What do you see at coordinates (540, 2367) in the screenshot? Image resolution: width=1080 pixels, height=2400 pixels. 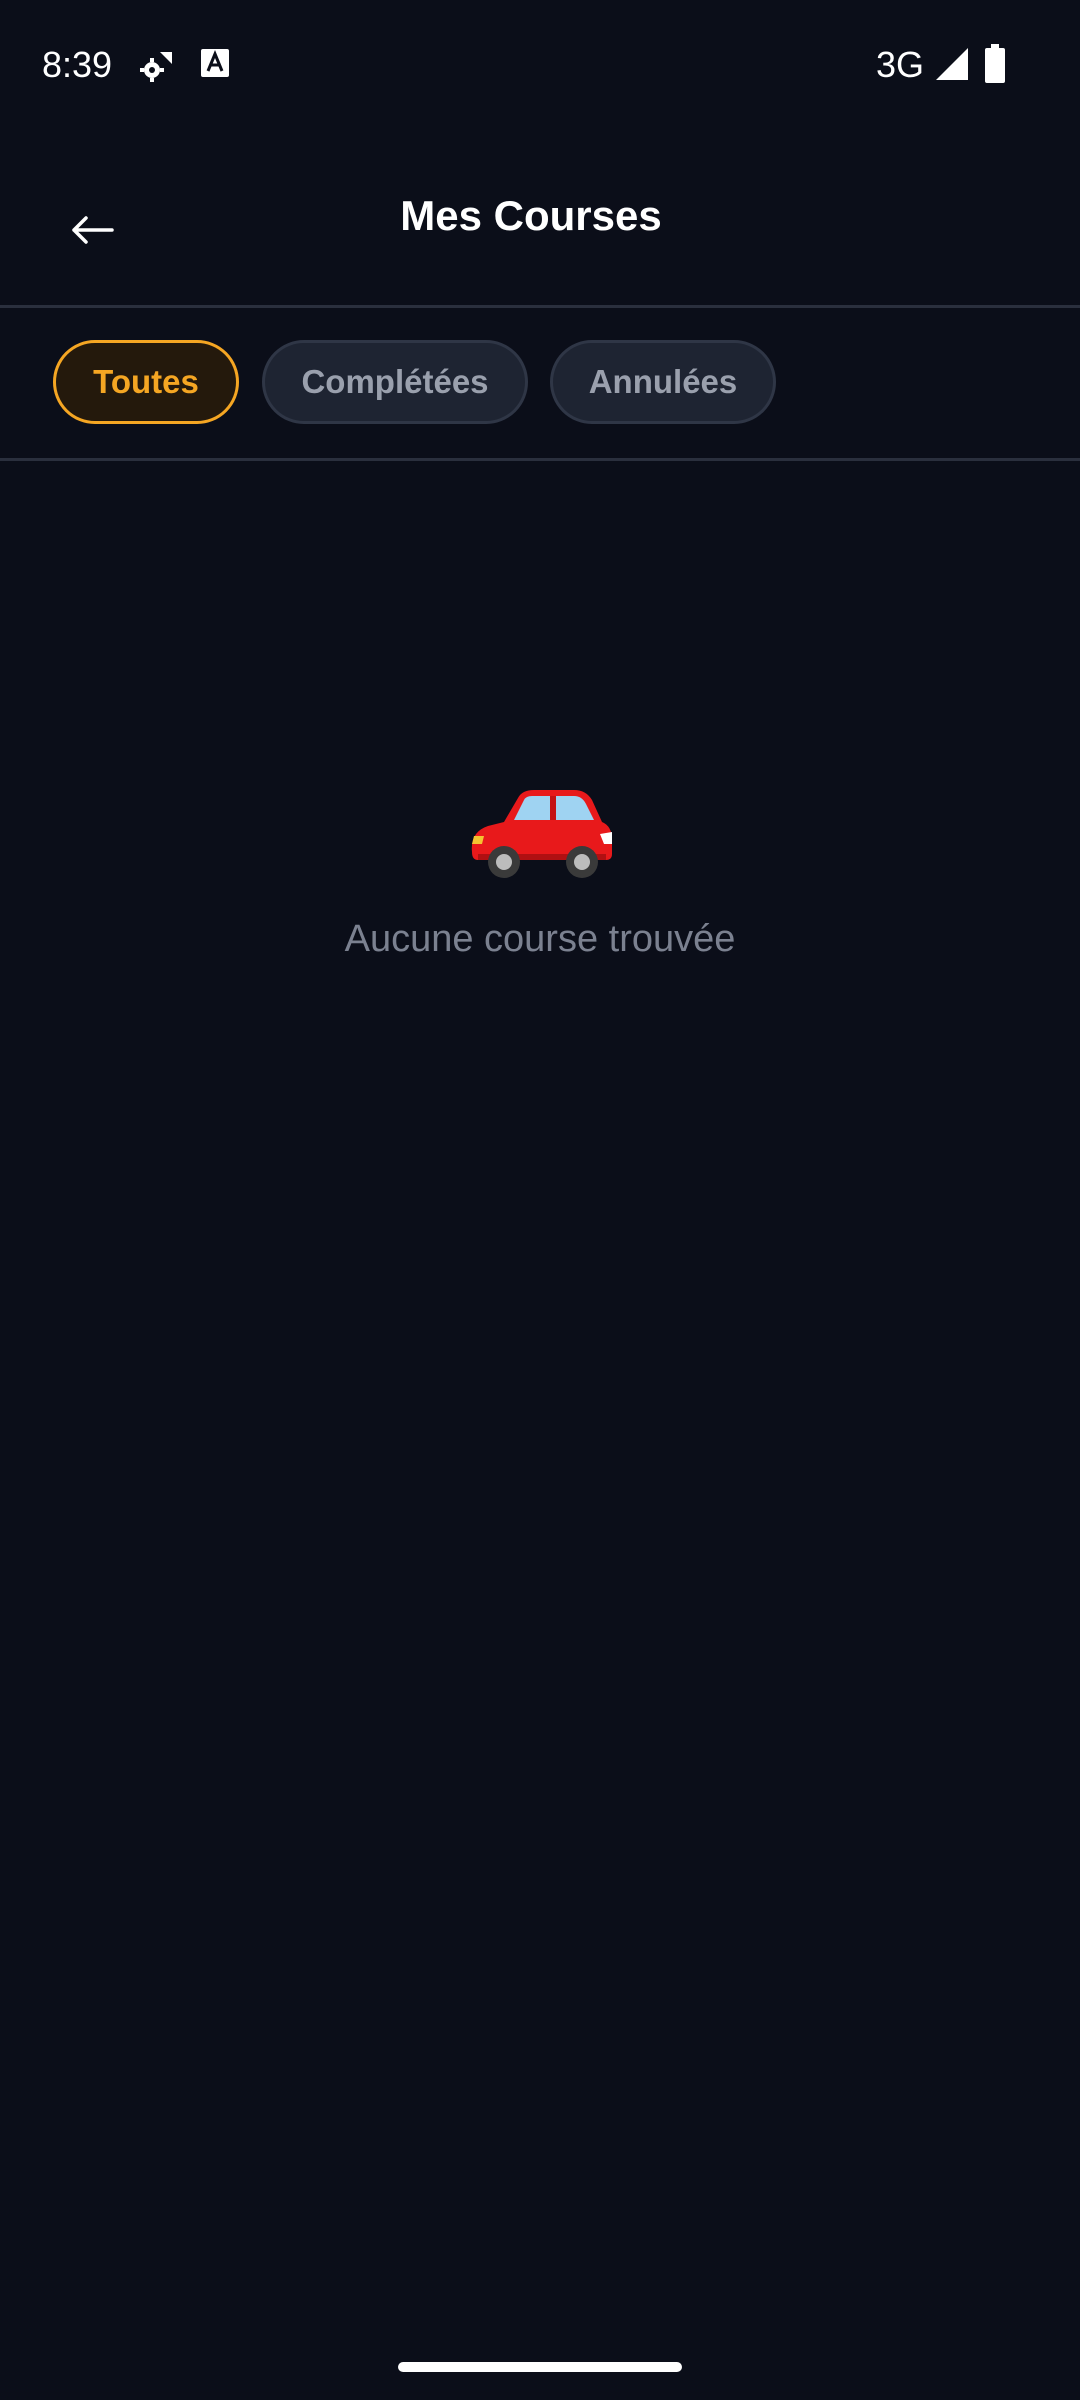 I see `home-indicator` at bounding box center [540, 2367].